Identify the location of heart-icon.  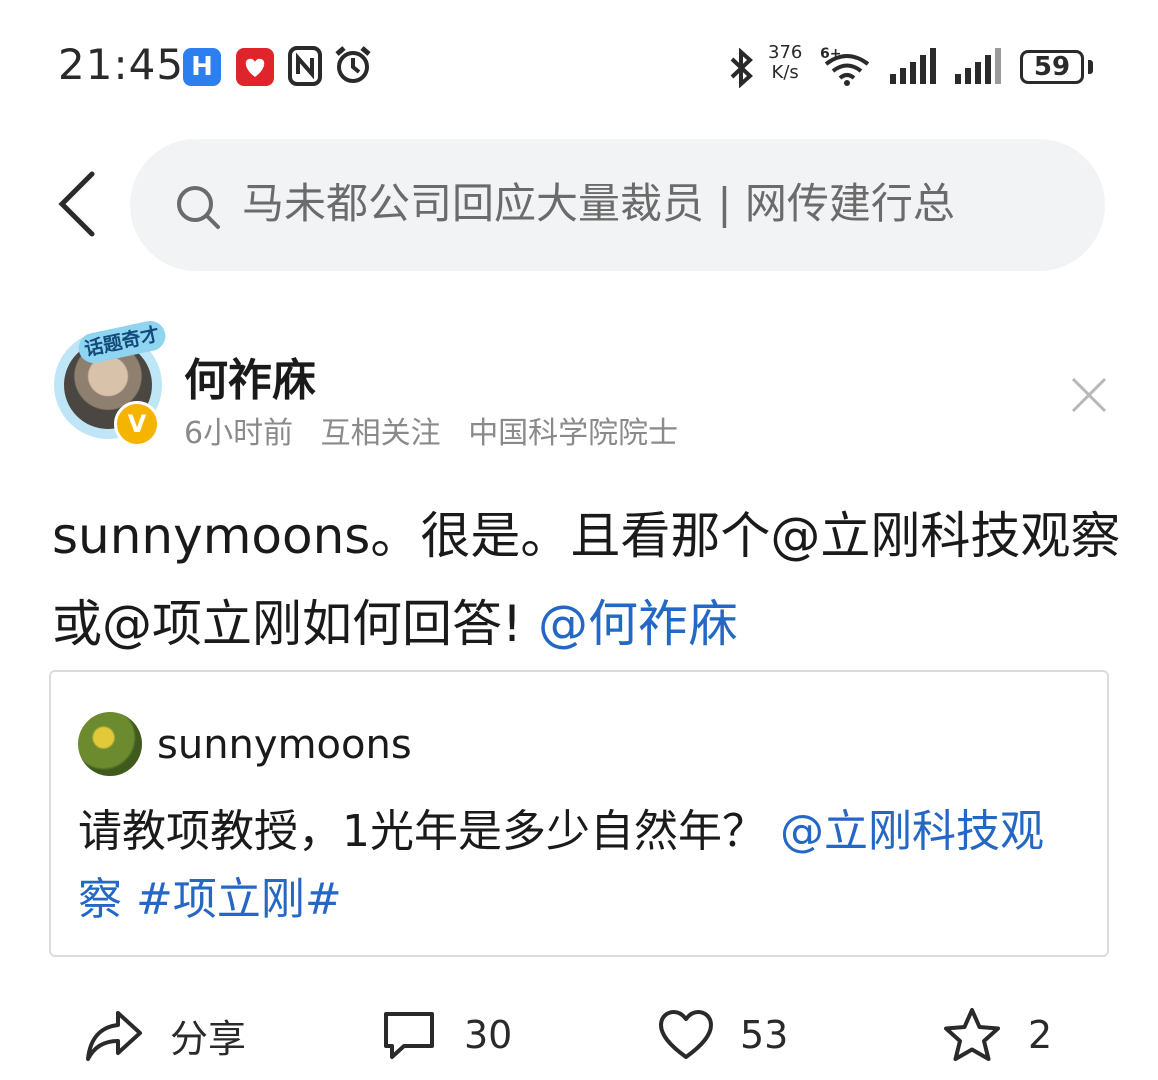
(686, 1034).